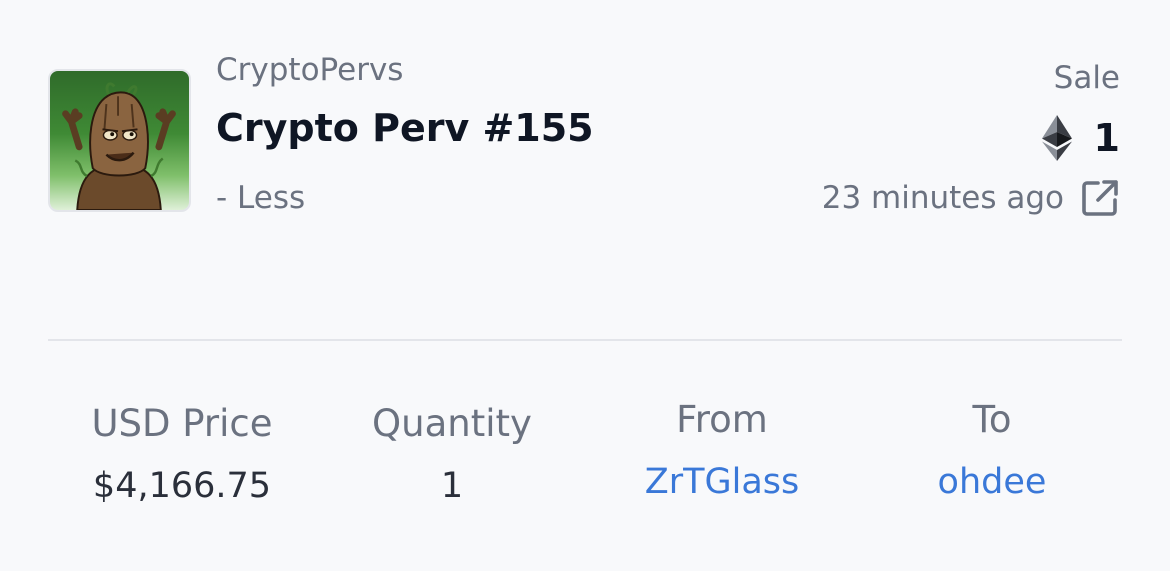  Describe the element at coordinates (182, 486) in the screenshot. I see `usd-price-value: $4,166.75` at that location.